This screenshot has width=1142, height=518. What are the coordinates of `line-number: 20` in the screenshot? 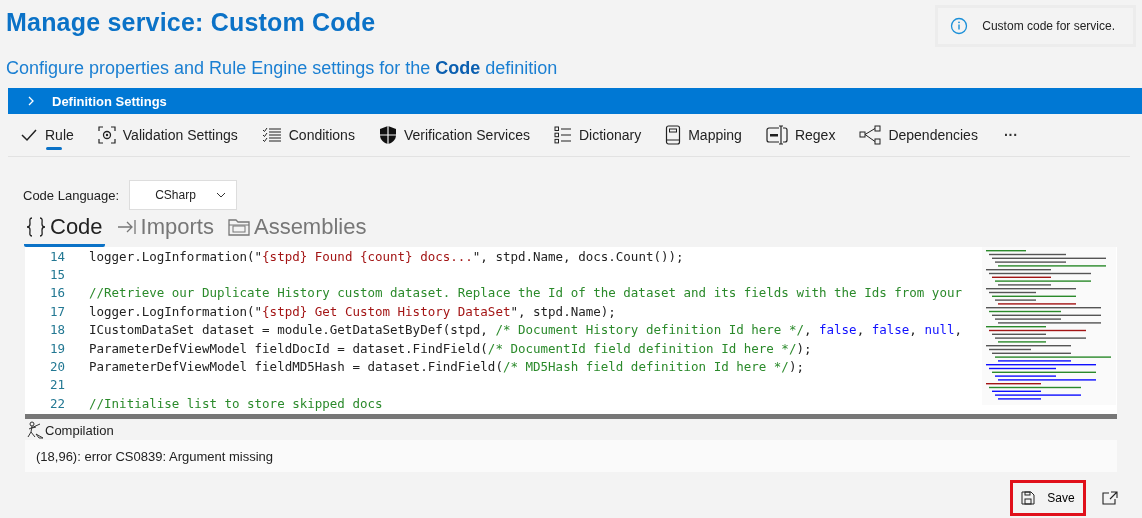 It's located at (56, 367).